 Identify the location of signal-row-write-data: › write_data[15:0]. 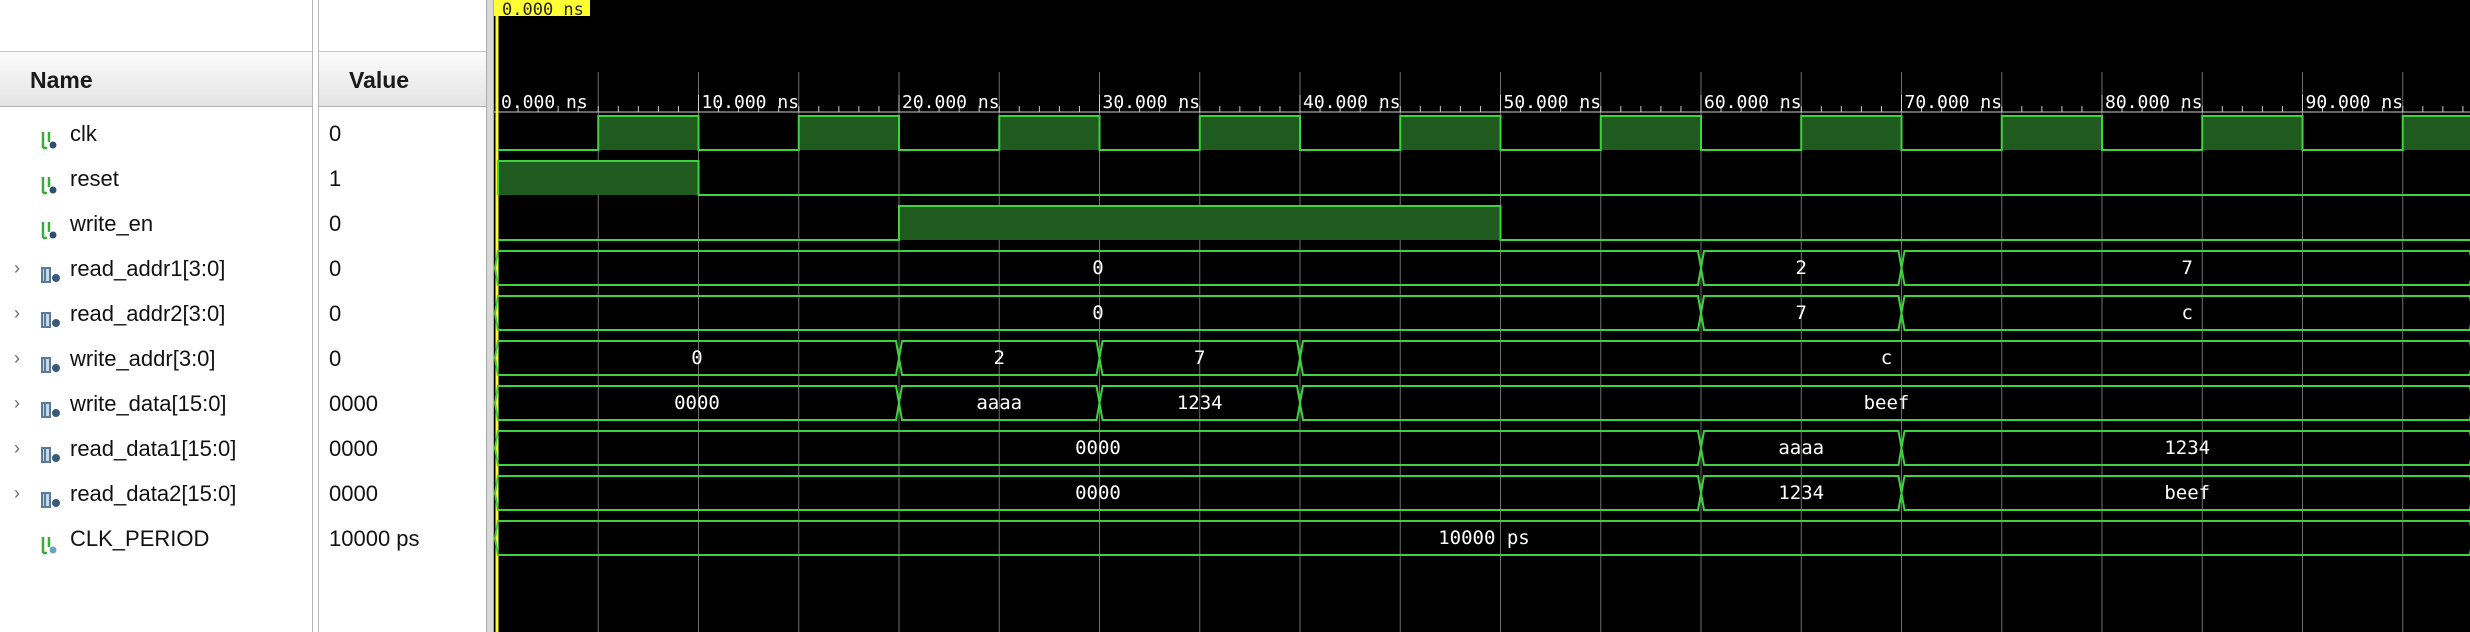
(156, 403).